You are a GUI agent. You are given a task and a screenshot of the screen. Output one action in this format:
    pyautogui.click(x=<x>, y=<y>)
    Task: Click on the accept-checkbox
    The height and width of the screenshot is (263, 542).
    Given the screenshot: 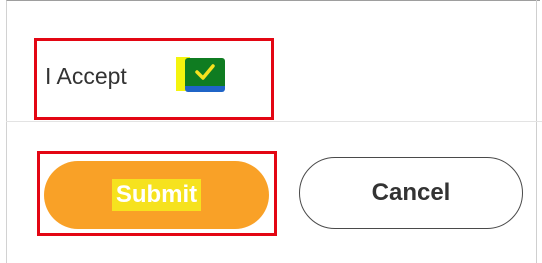 What is the action you would take?
    pyautogui.click(x=205, y=75)
    